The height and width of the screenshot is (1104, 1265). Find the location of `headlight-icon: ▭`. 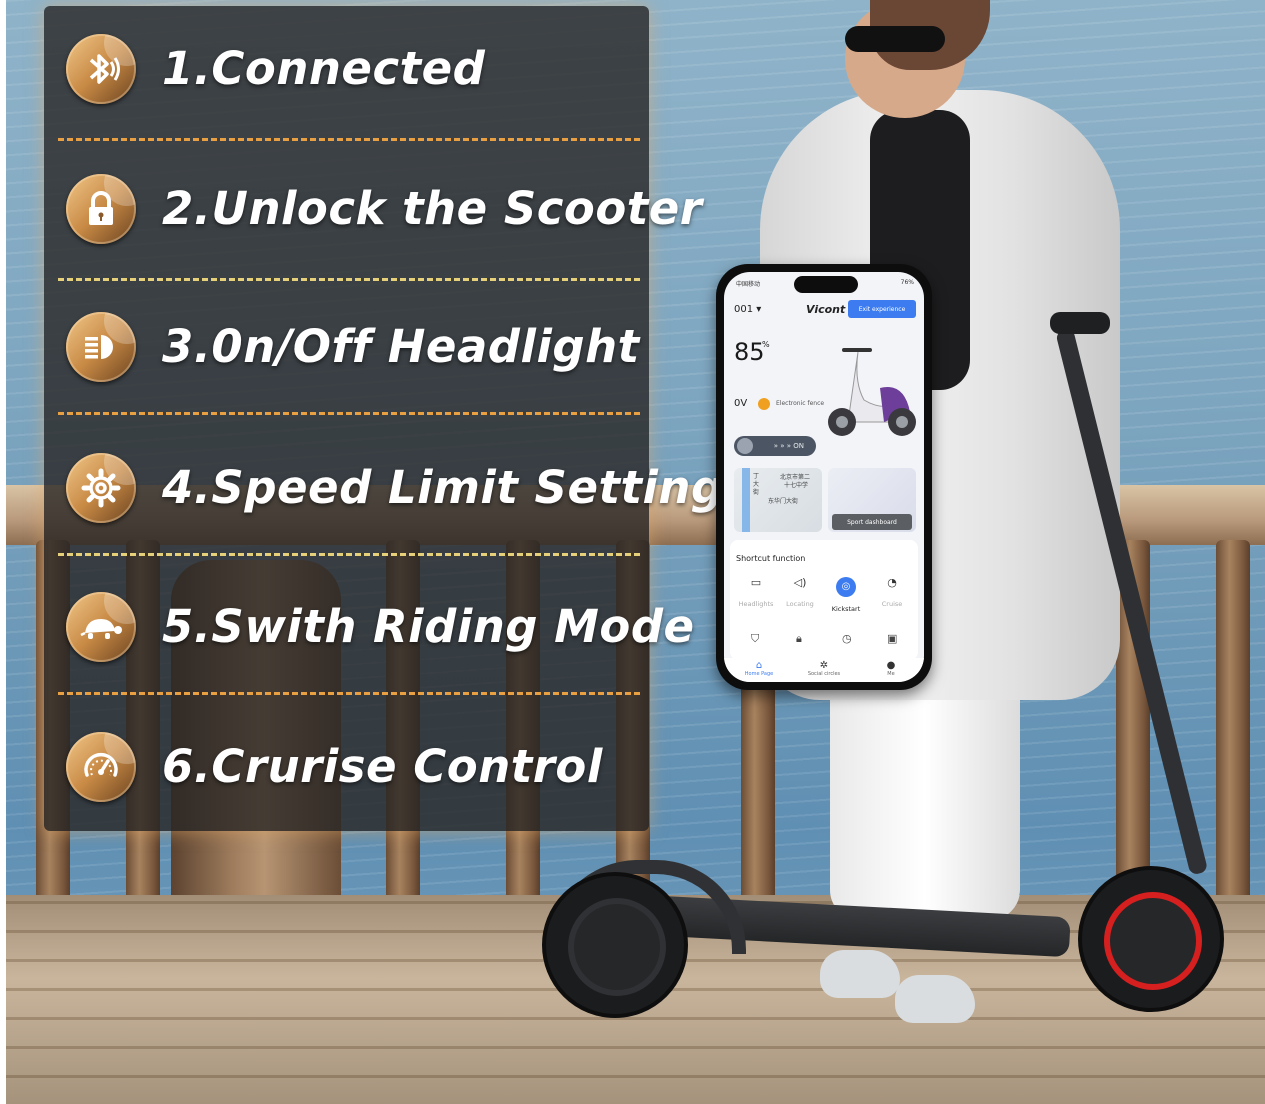

headlight-icon: ▭ is located at coordinates (756, 582).